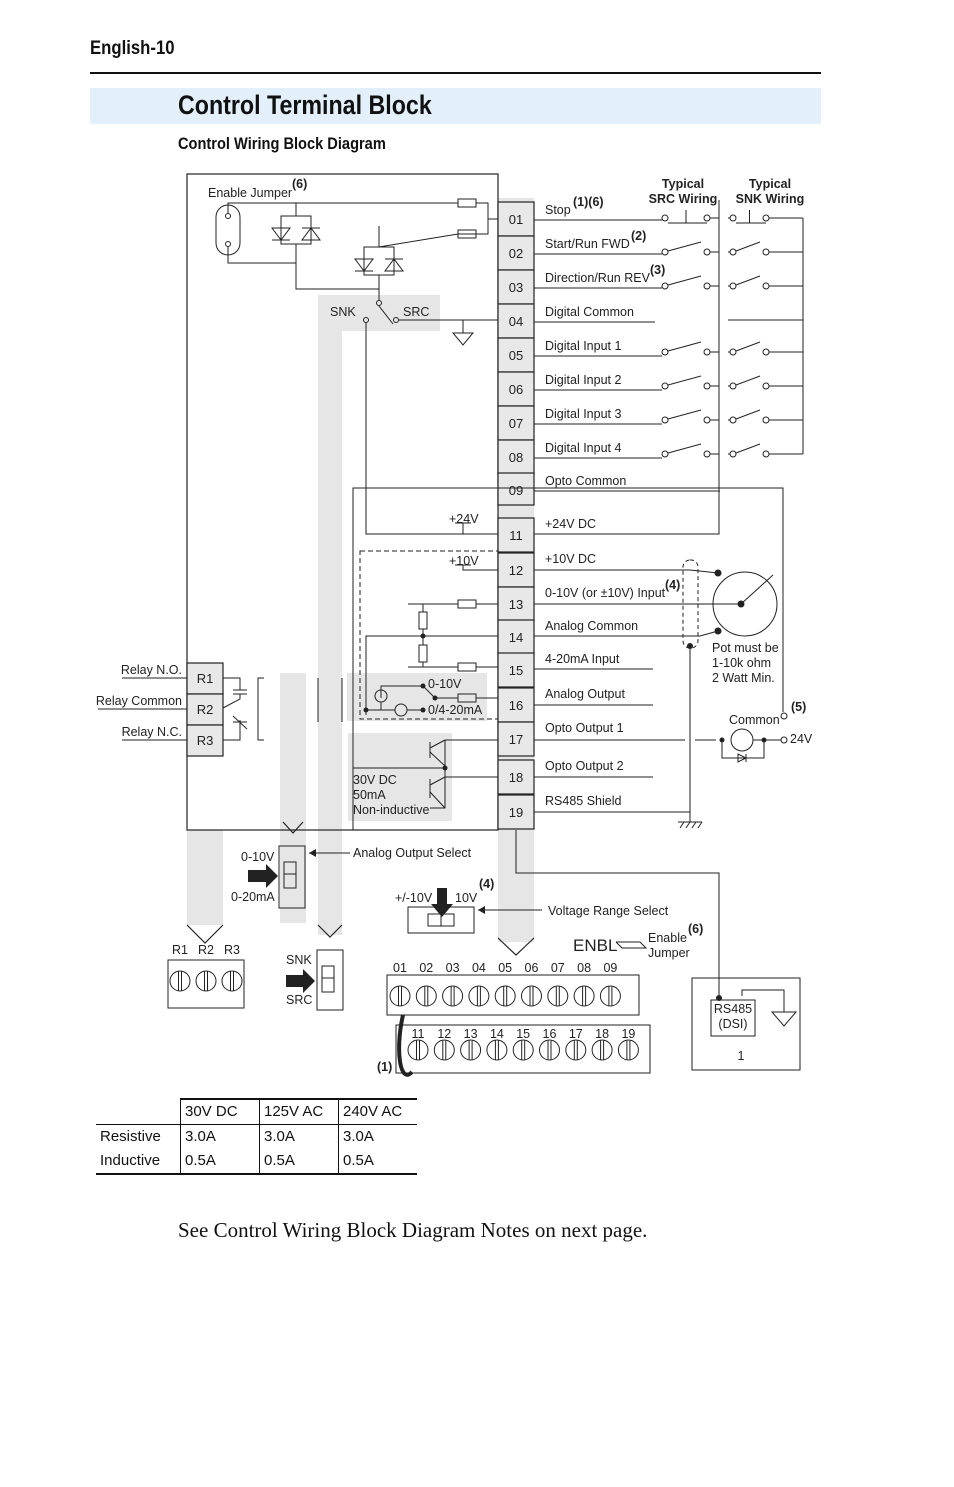  Describe the element at coordinates (683, 199) in the screenshot. I see `src-wiring-header-2: SRC Wiring` at that location.